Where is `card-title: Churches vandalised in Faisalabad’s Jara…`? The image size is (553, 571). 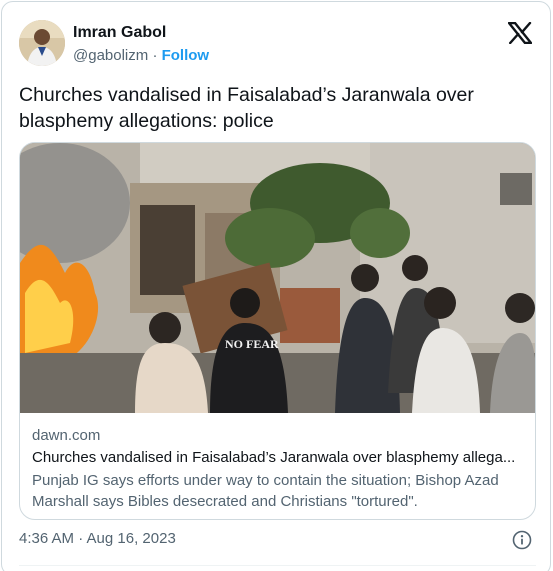 card-title: Churches vandalised in Faisalabad’s Jara… is located at coordinates (279, 458).